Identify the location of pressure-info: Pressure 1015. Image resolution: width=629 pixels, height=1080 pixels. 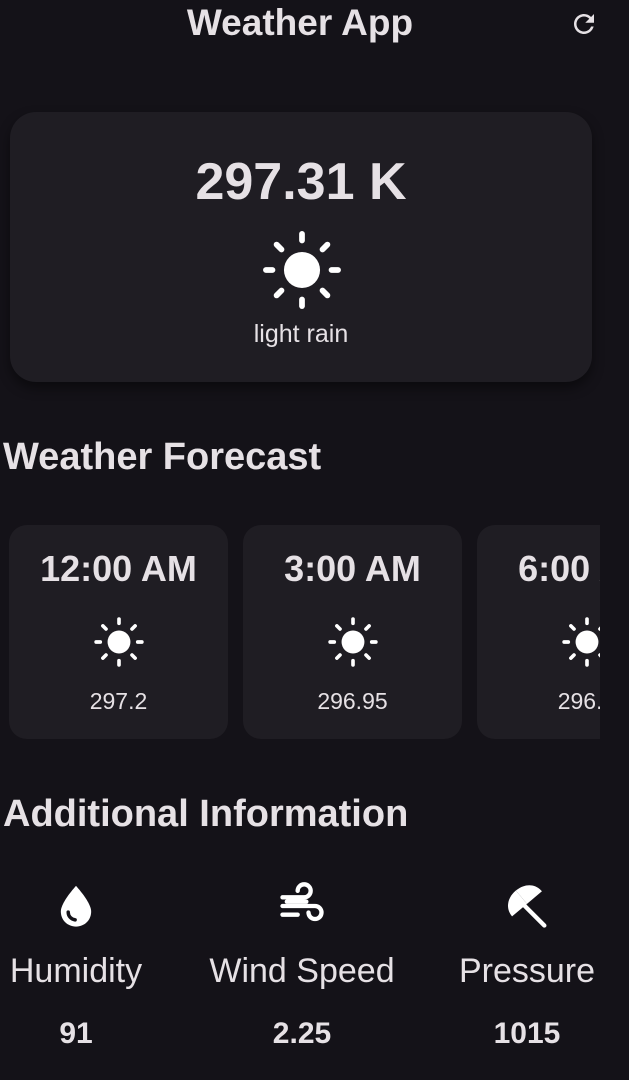
(527, 970).